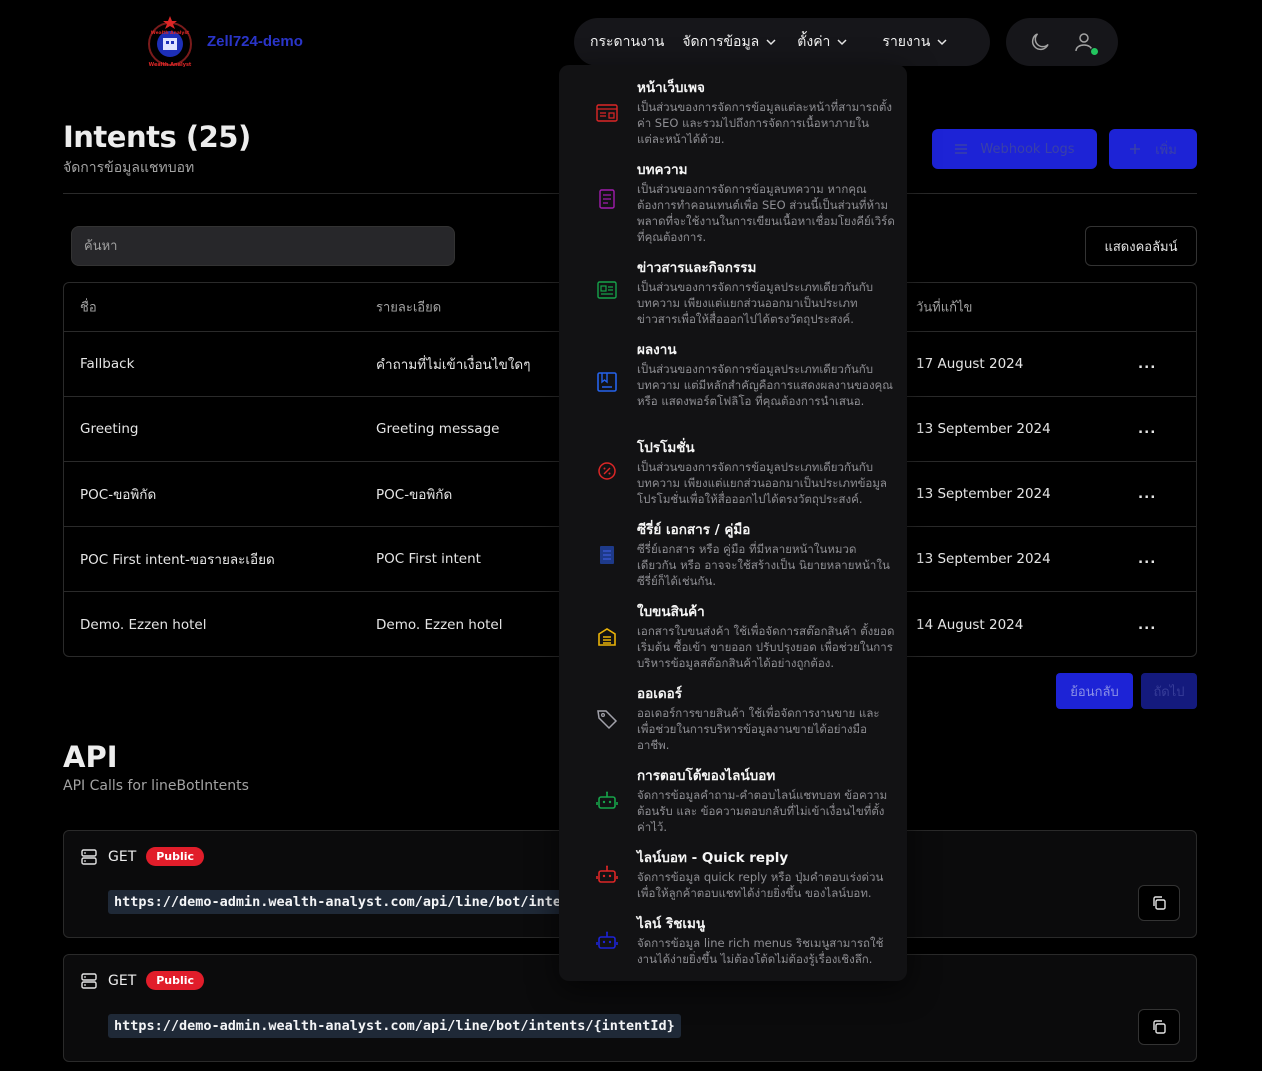 The height and width of the screenshot is (1071, 1262). Describe the element at coordinates (671, 924) in the screenshot. I see `menu-item-title: ไลน์ ริชเมนู` at that location.